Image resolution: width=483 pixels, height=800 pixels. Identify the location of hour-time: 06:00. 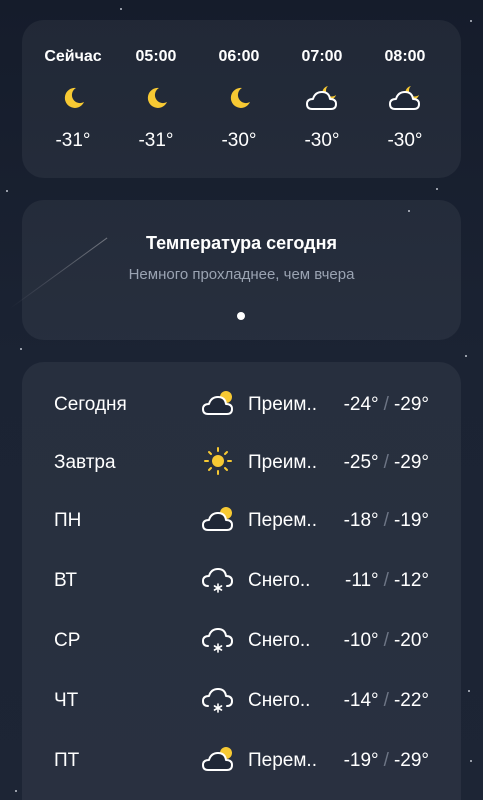
(239, 56).